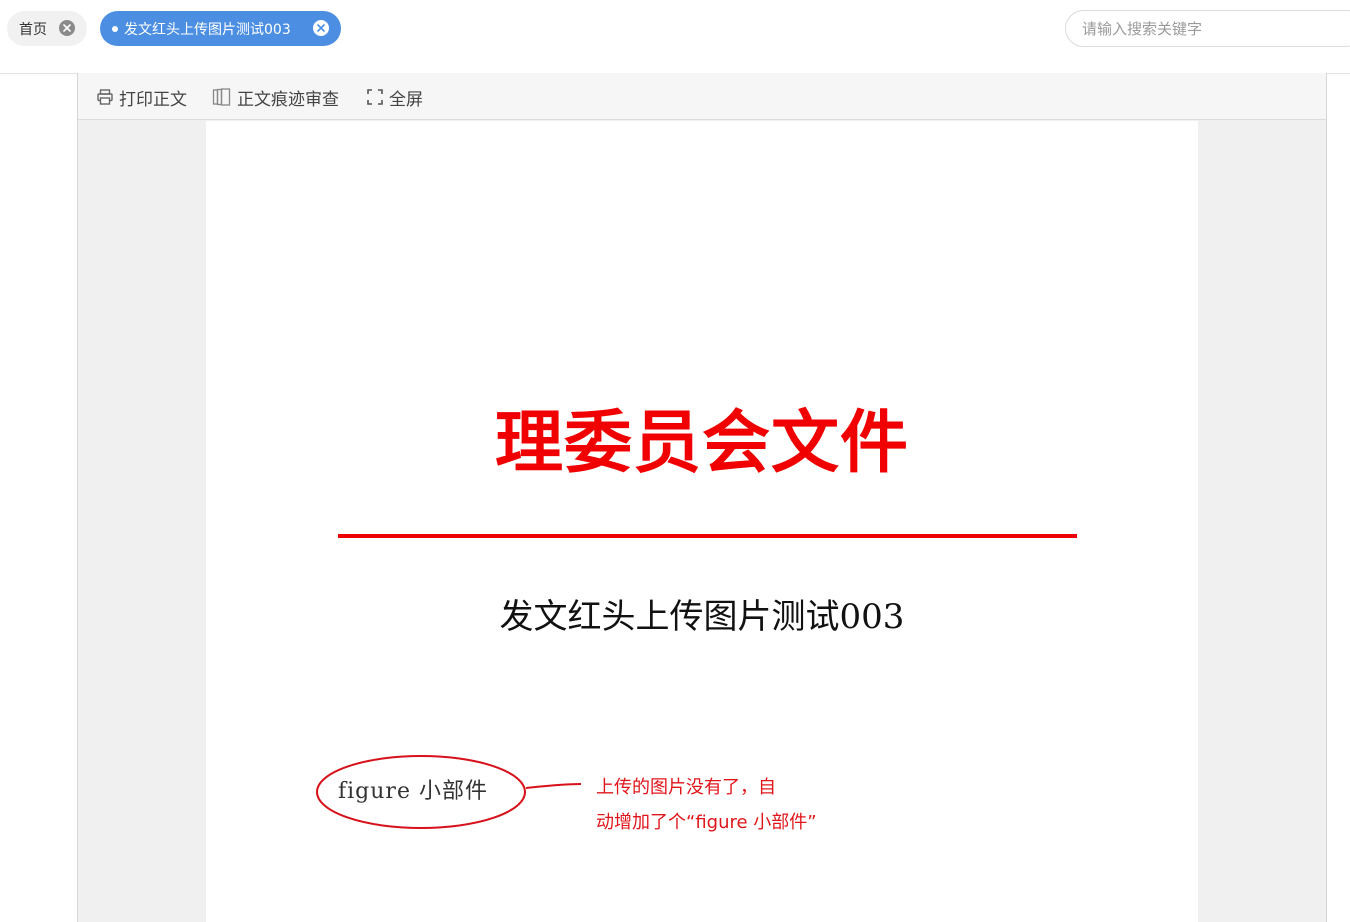 The width and height of the screenshot is (1350, 922). What do you see at coordinates (153, 99) in the screenshot?
I see `print-label: 打印正文` at bounding box center [153, 99].